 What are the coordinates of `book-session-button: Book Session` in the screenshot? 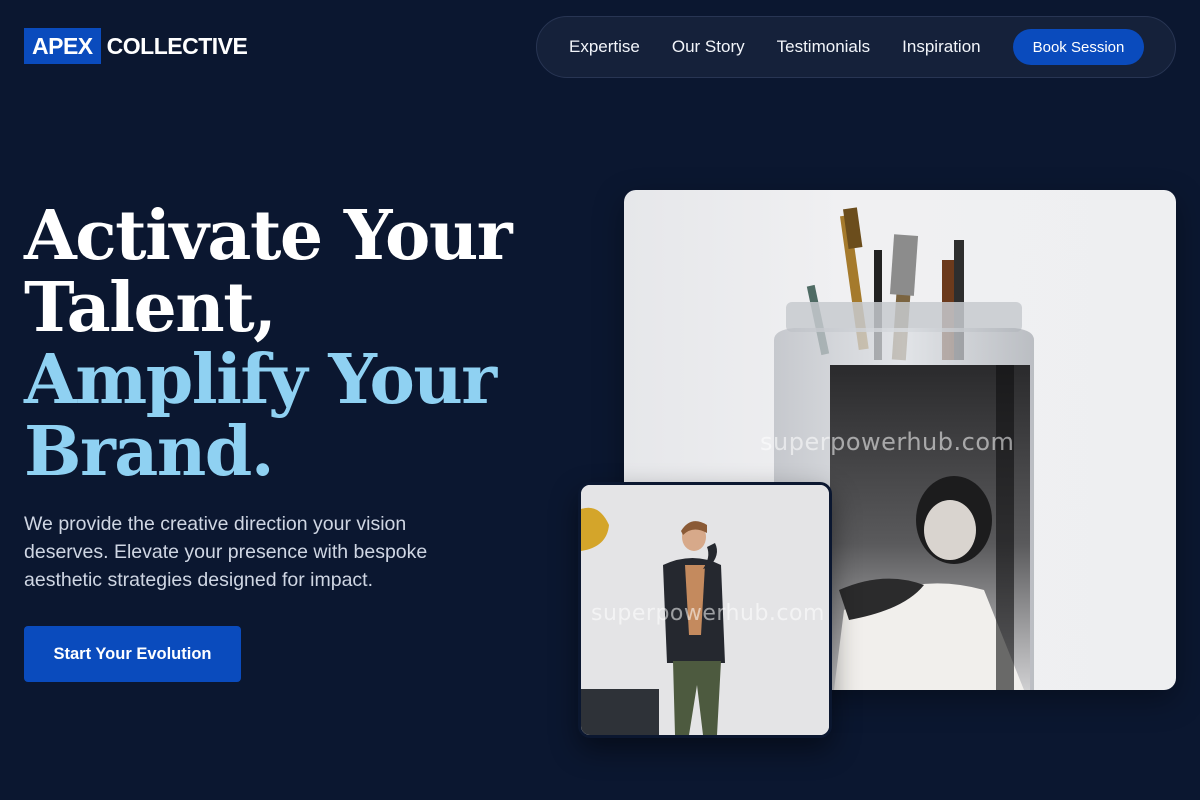 It's located at (1078, 47).